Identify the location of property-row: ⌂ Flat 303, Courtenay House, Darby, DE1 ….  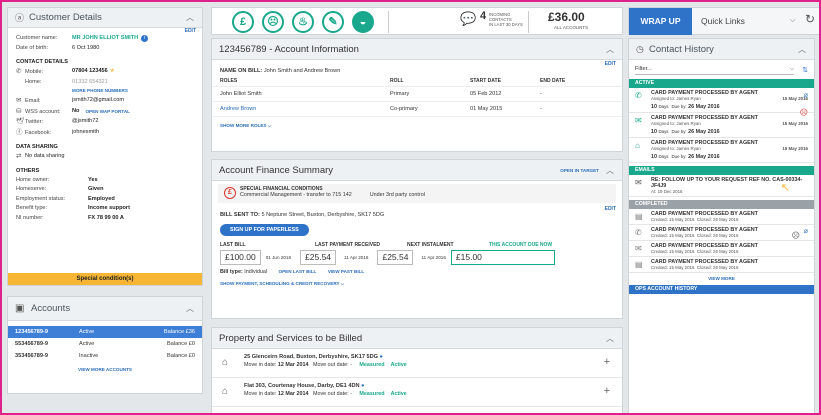
(417, 392).